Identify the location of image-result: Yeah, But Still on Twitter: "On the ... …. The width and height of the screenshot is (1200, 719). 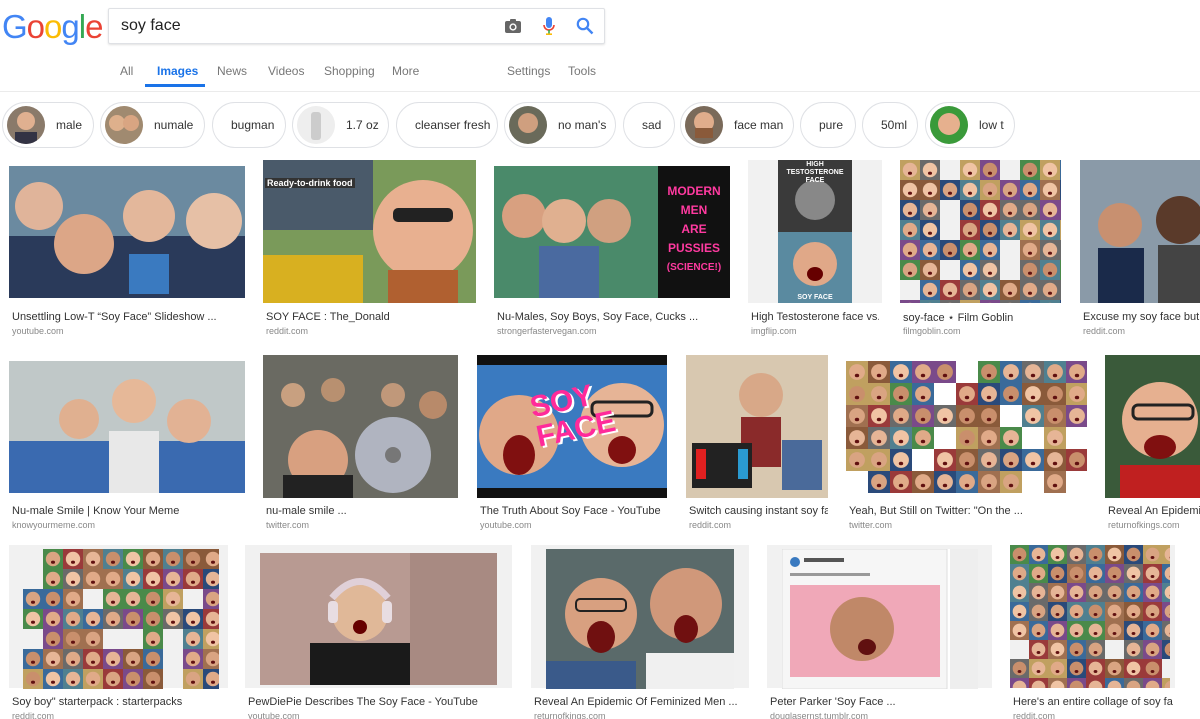
(966, 445).